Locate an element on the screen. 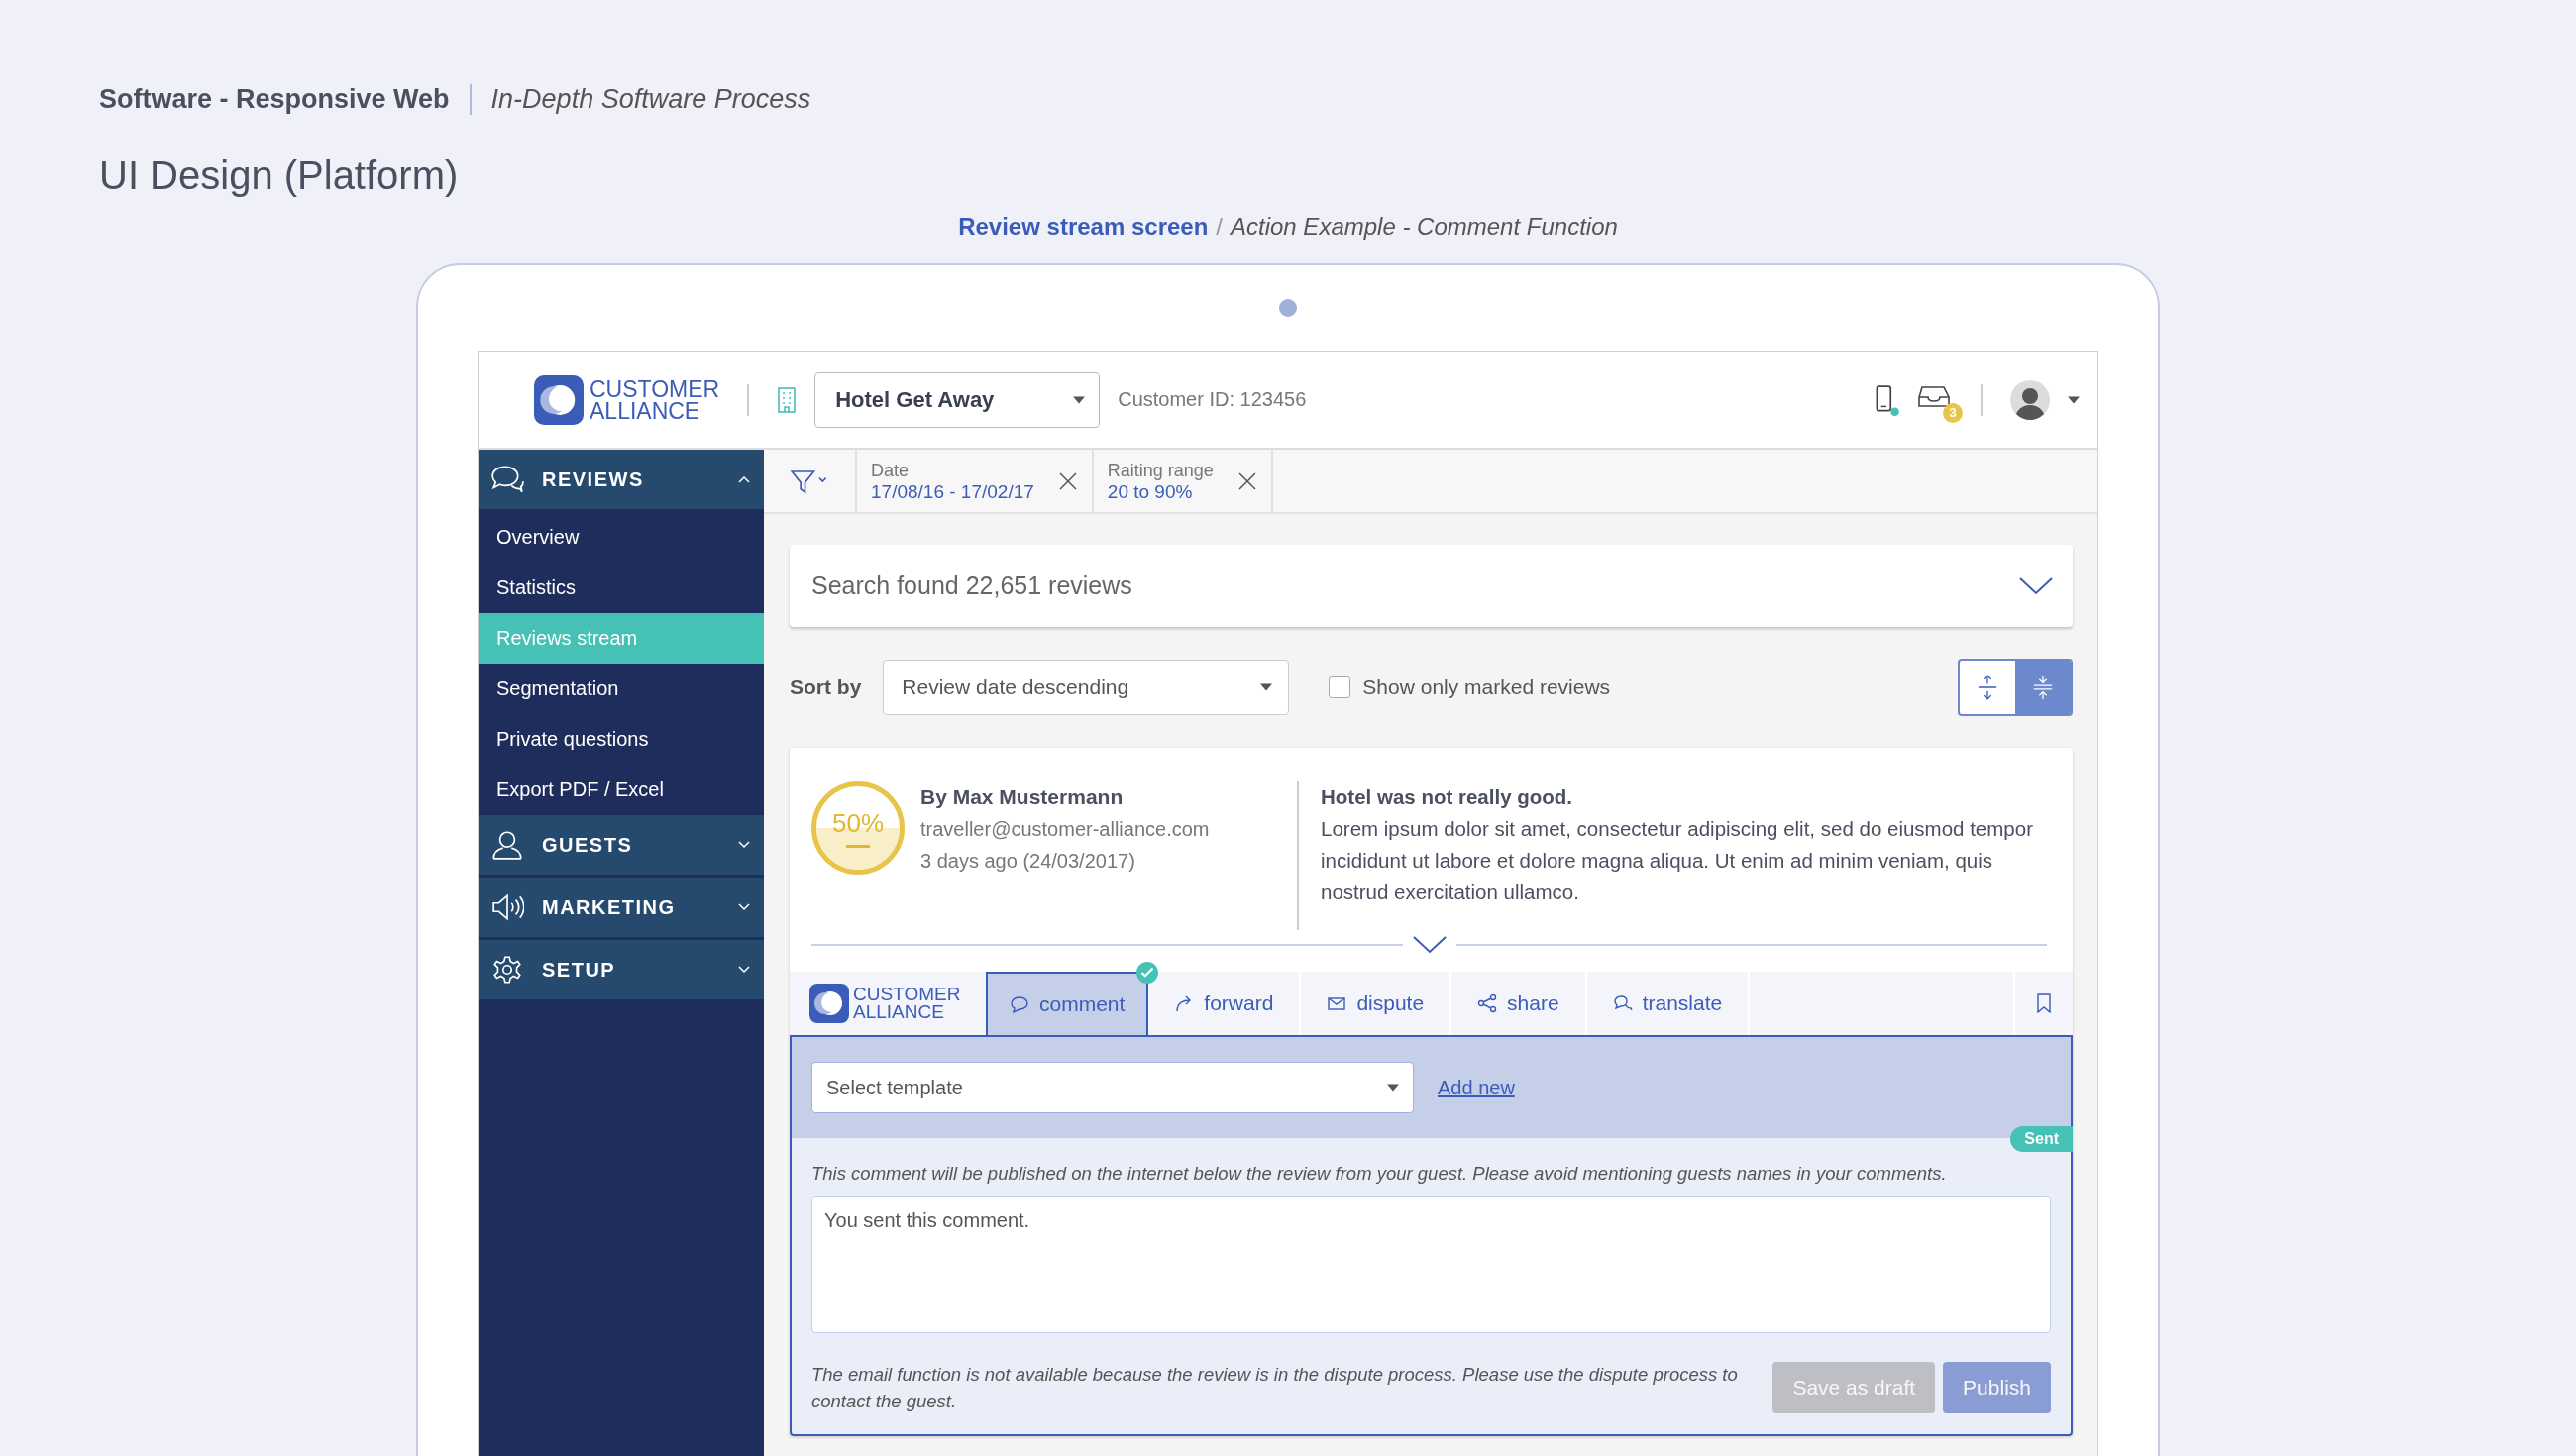 The height and width of the screenshot is (1456, 2576). nav-section: MARKETING is located at coordinates (621, 909).